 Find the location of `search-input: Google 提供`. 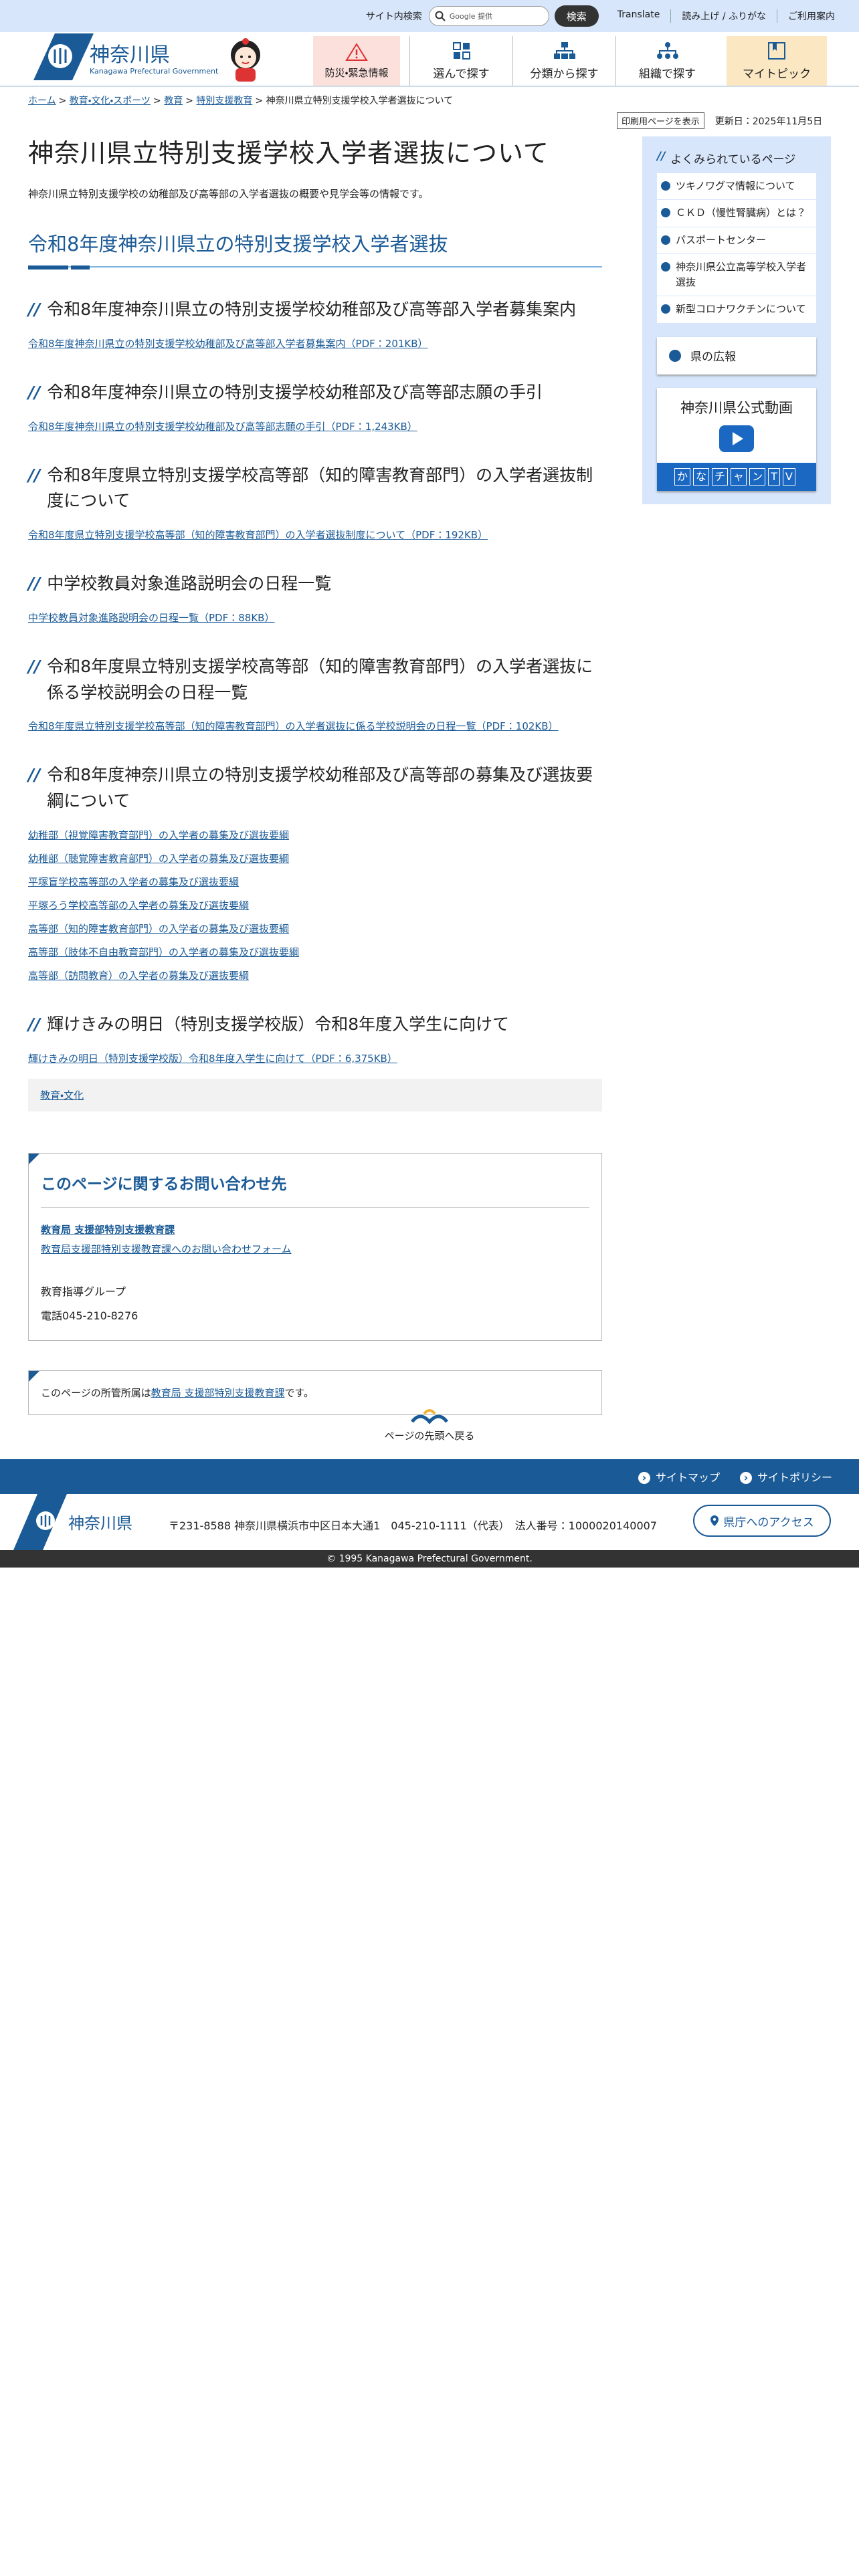

search-input: Google 提供 is located at coordinates (488, 16).